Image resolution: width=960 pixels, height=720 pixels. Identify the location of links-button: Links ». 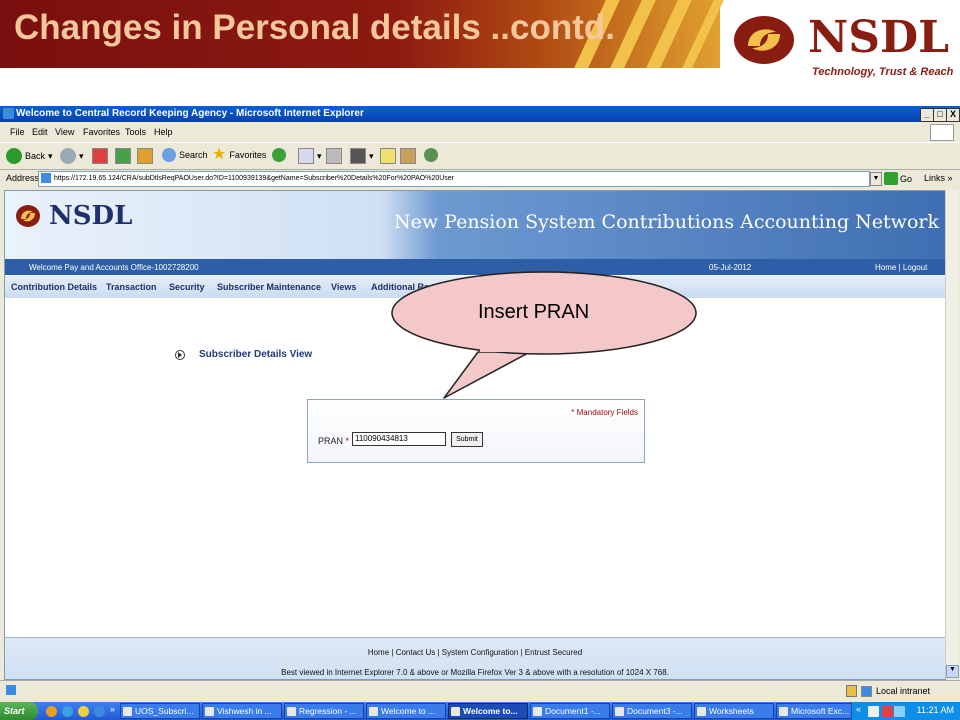
(938, 178).